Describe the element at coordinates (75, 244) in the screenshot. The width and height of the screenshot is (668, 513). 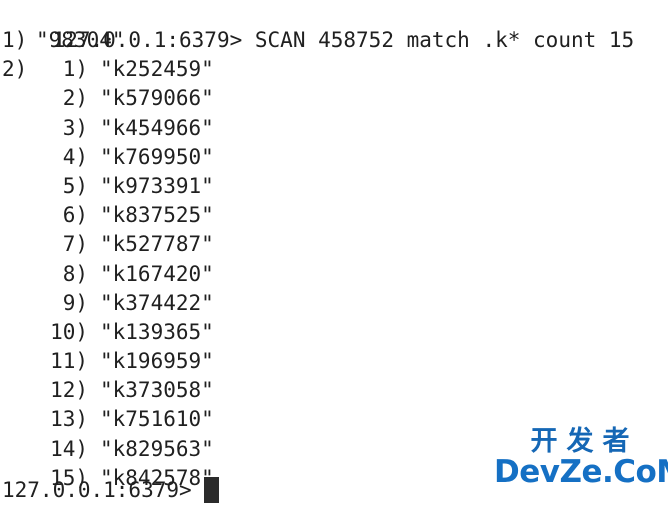
I see `nested-index: 7)` at that location.